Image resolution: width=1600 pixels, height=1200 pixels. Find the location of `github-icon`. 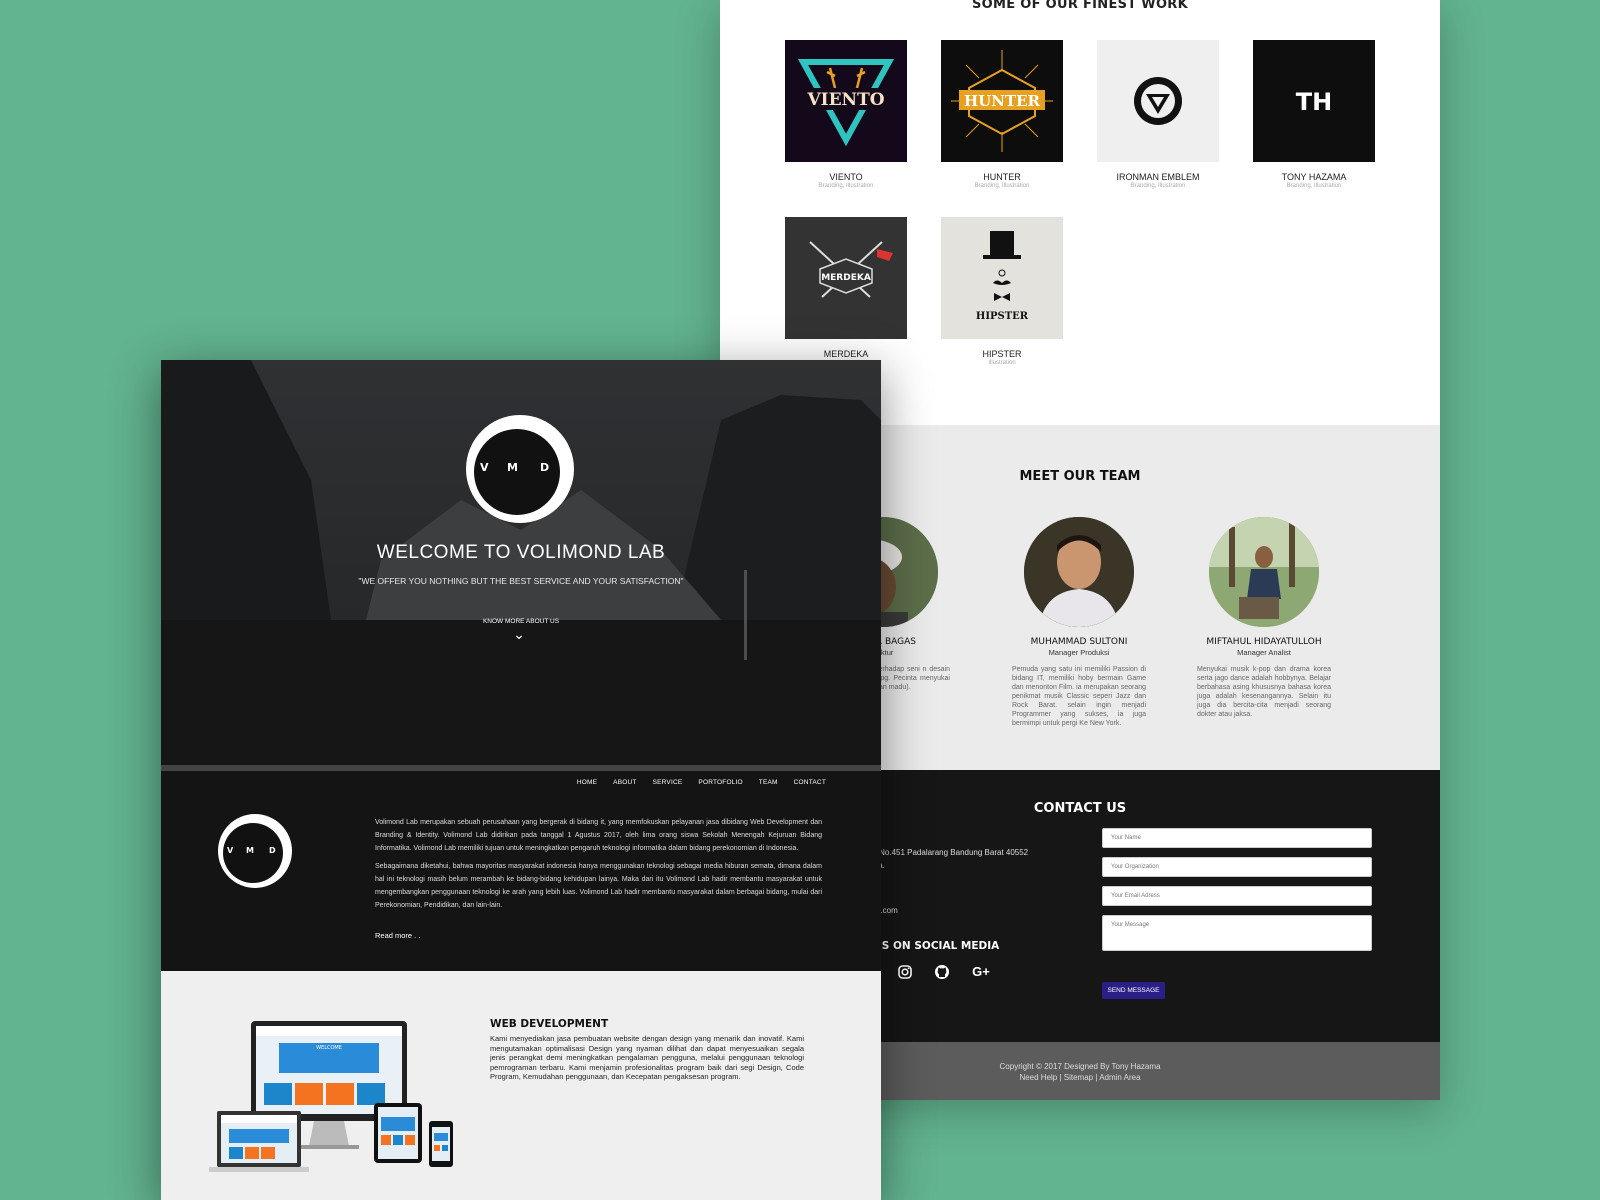

github-icon is located at coordinates (942, 972).